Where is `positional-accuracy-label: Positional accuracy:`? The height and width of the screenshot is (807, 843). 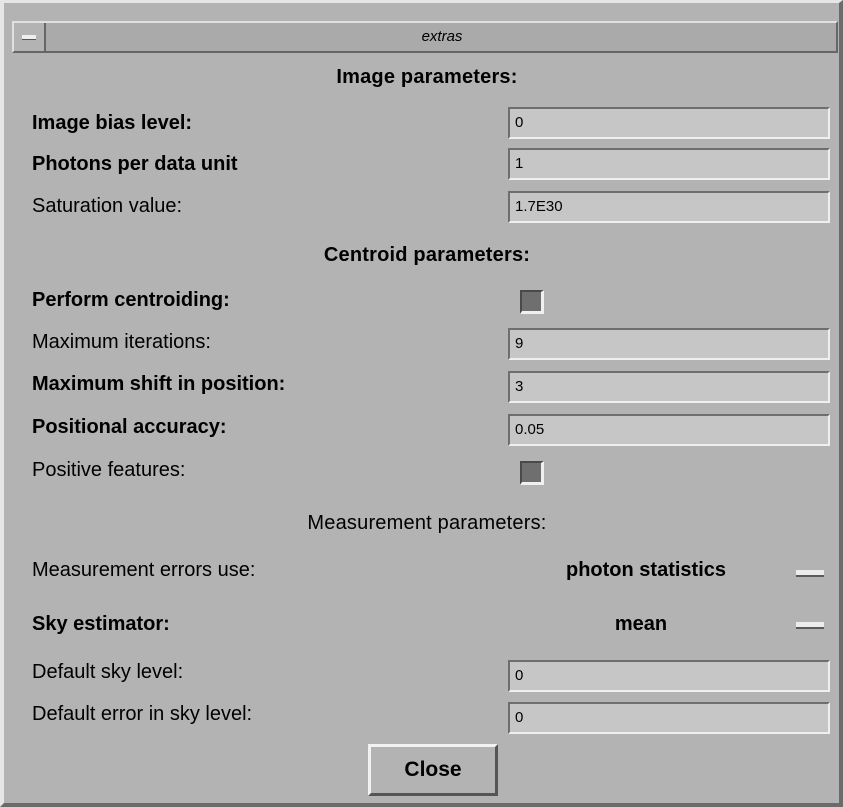
positional-accuracy-label: Positional accuracy: is located at coordinates (129, 427).